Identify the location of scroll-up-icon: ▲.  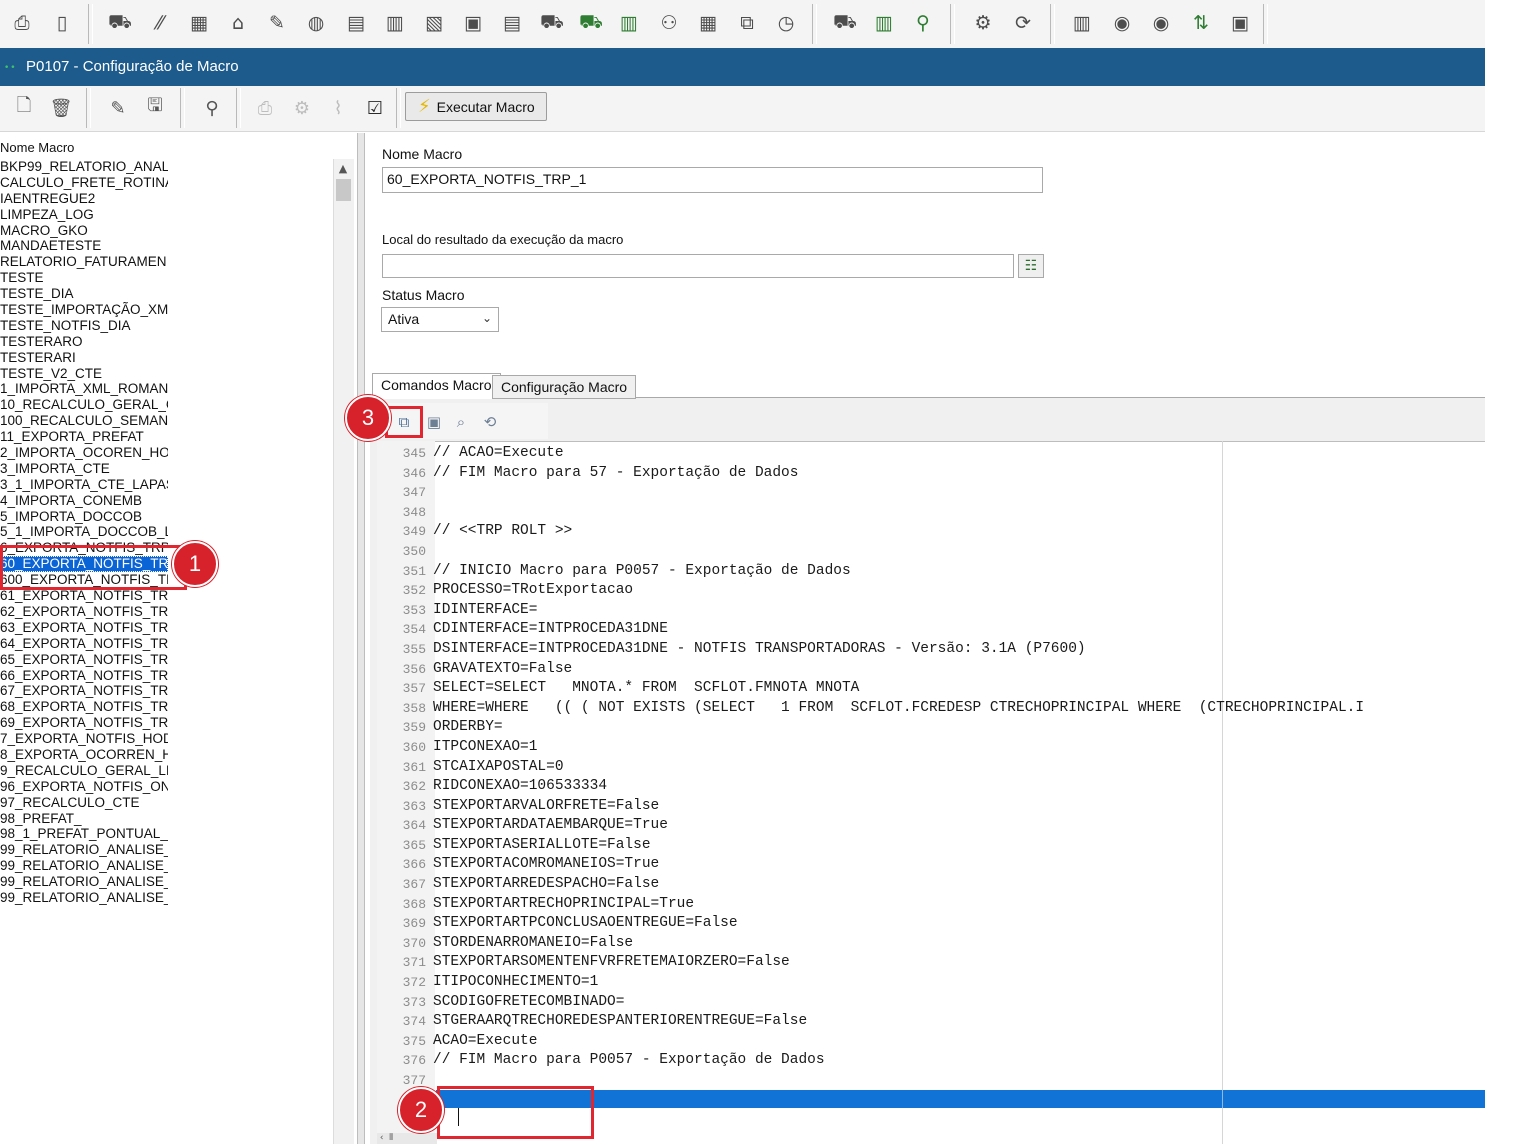
(343, 168).